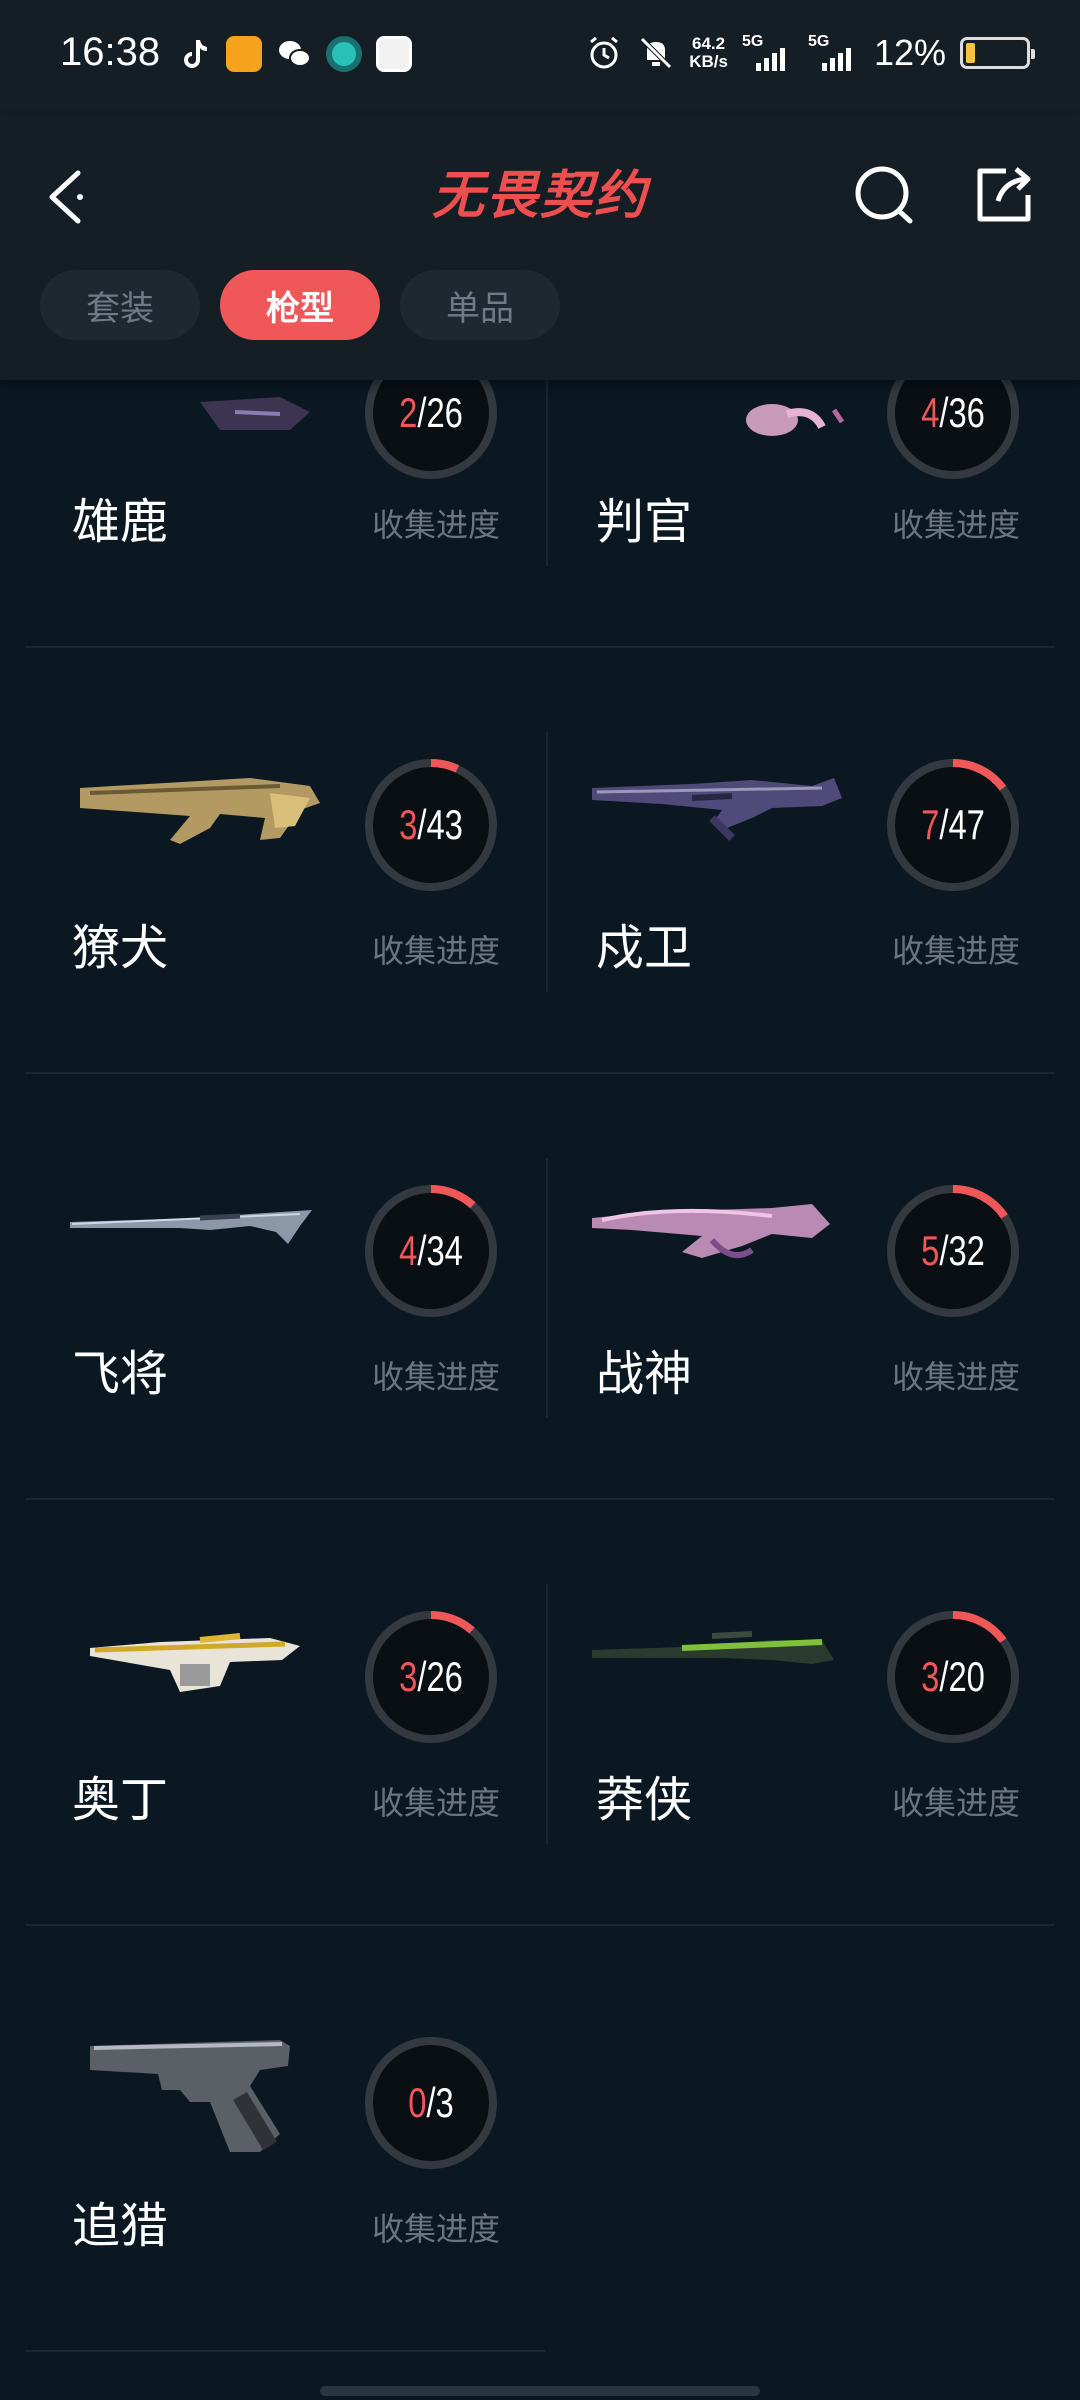 The width and height of the screenshot is (1080, 2400). What do you see at coordinates (885, 195) in the screenshot?
I see `search-icon` at bounding box center [885, 195].